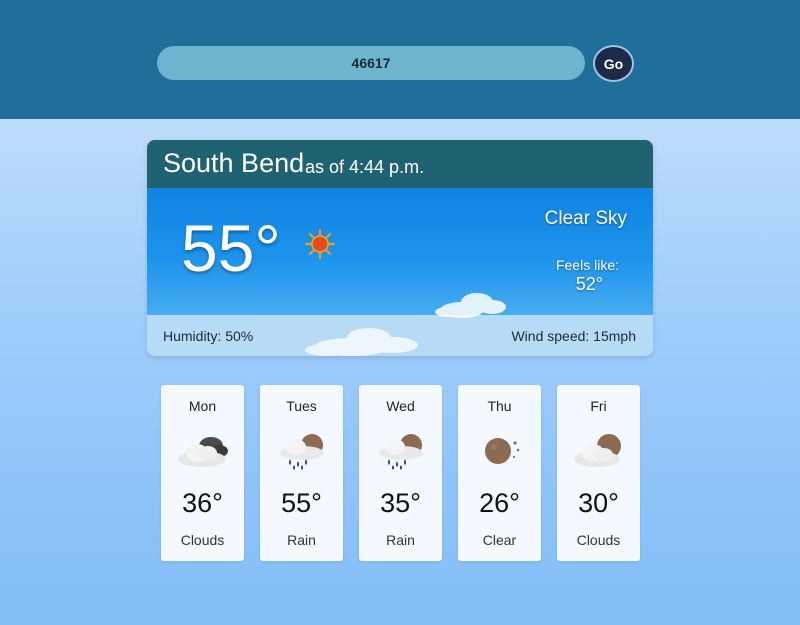 This screenshot has height=625, width=800. I want to click on forecast-condition: Clear, so click(499, 540).